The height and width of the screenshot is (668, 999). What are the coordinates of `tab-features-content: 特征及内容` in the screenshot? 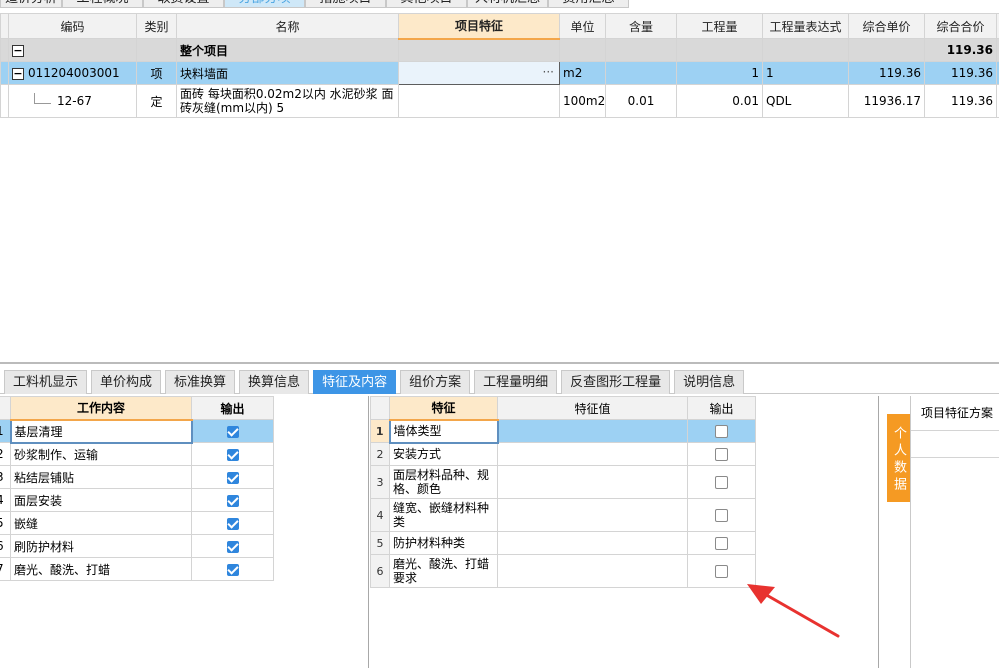 It's located at (355, 382).